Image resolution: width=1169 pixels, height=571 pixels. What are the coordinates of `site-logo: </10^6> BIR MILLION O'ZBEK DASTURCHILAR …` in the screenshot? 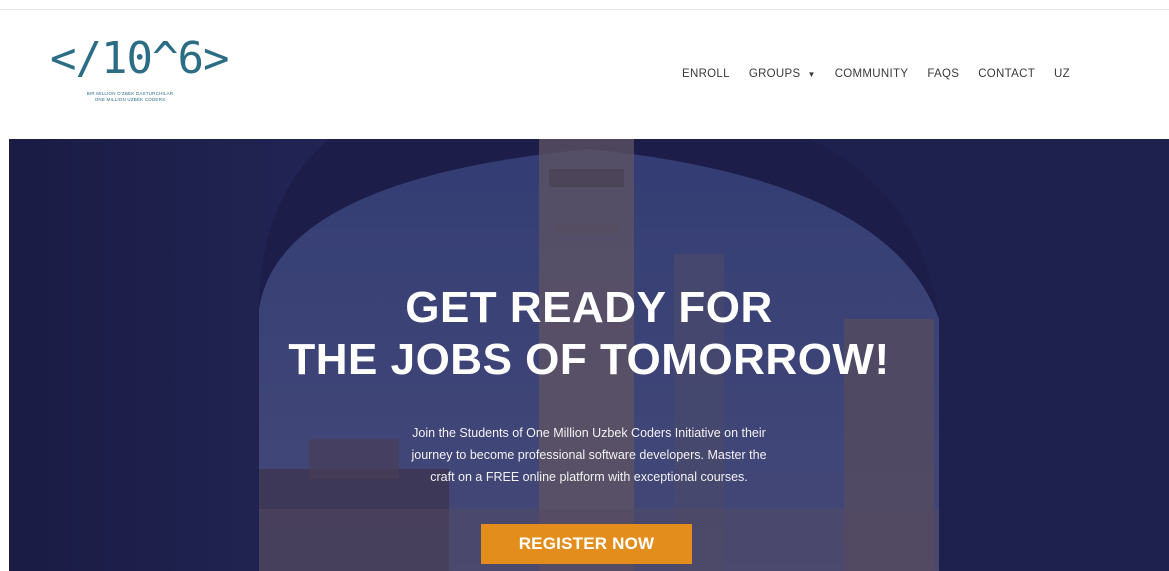 It's located at (139, 70).